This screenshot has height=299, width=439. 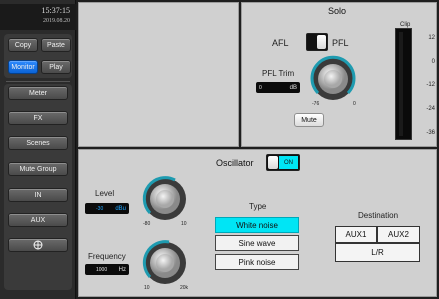 I want to click on level-label: Level, so click(x=105, y=193).